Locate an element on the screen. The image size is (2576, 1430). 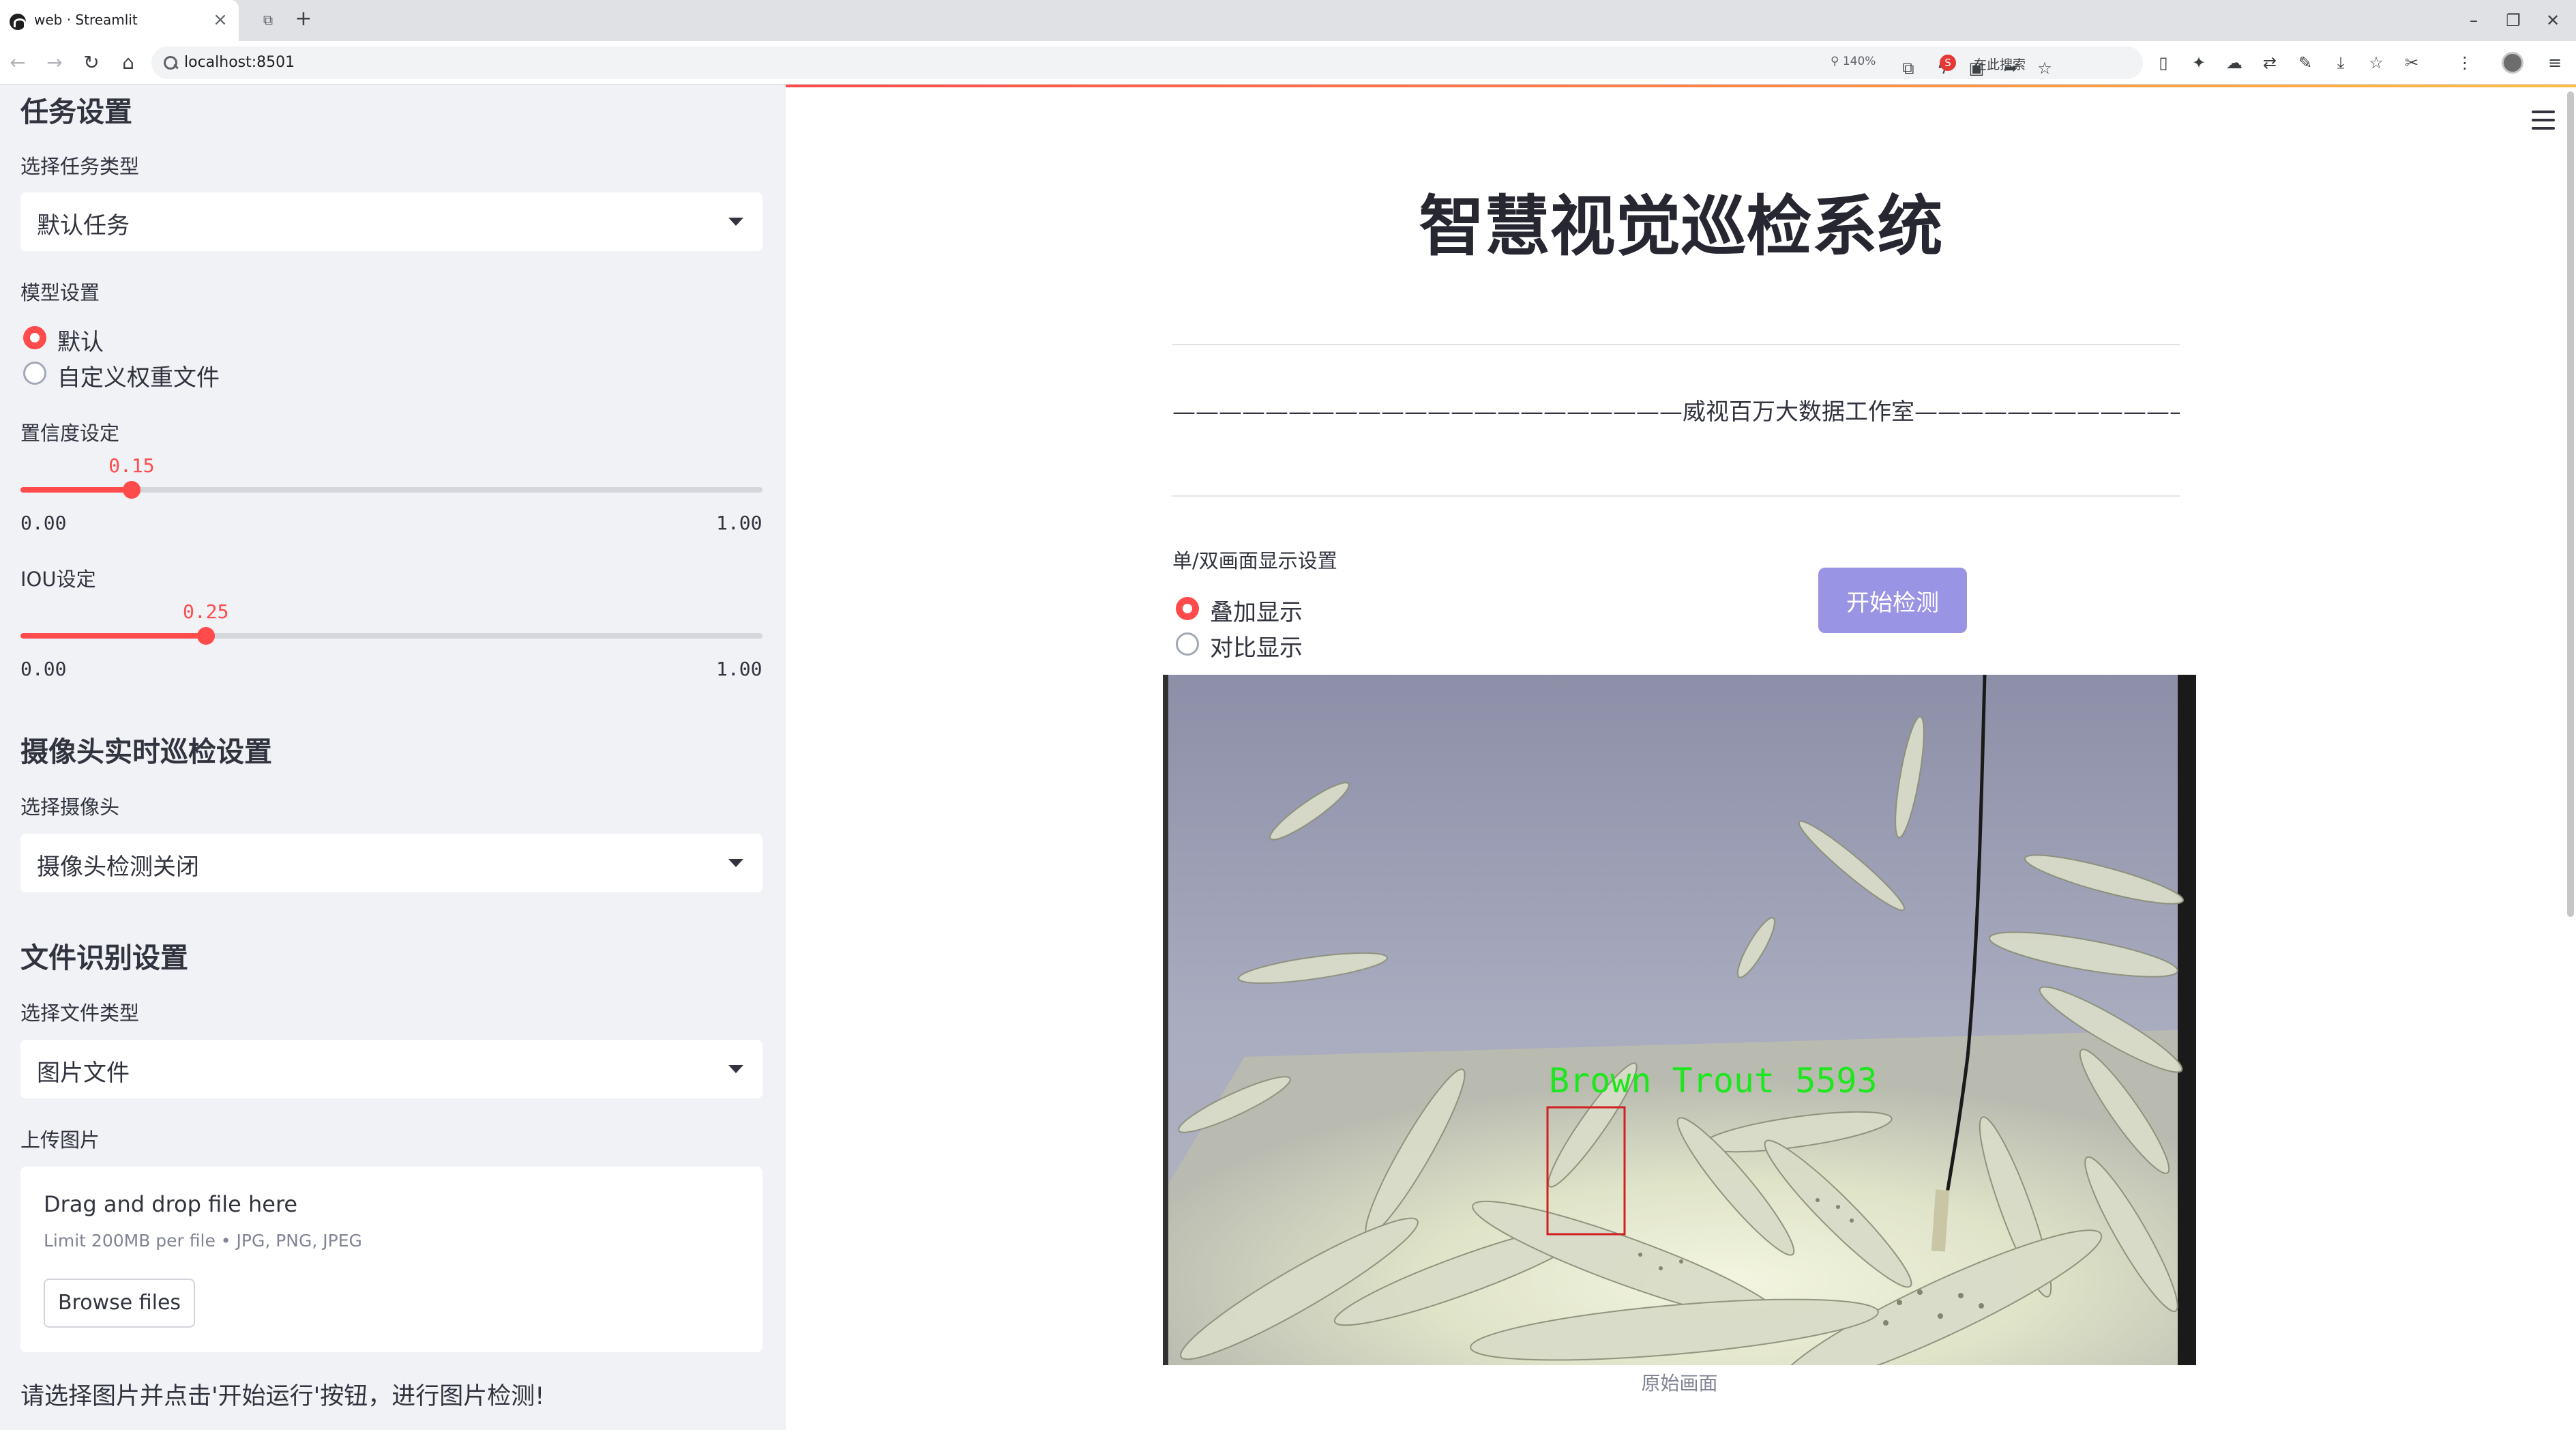
more-menu-icon: ⋮ is located at coordinates (2465, 63).